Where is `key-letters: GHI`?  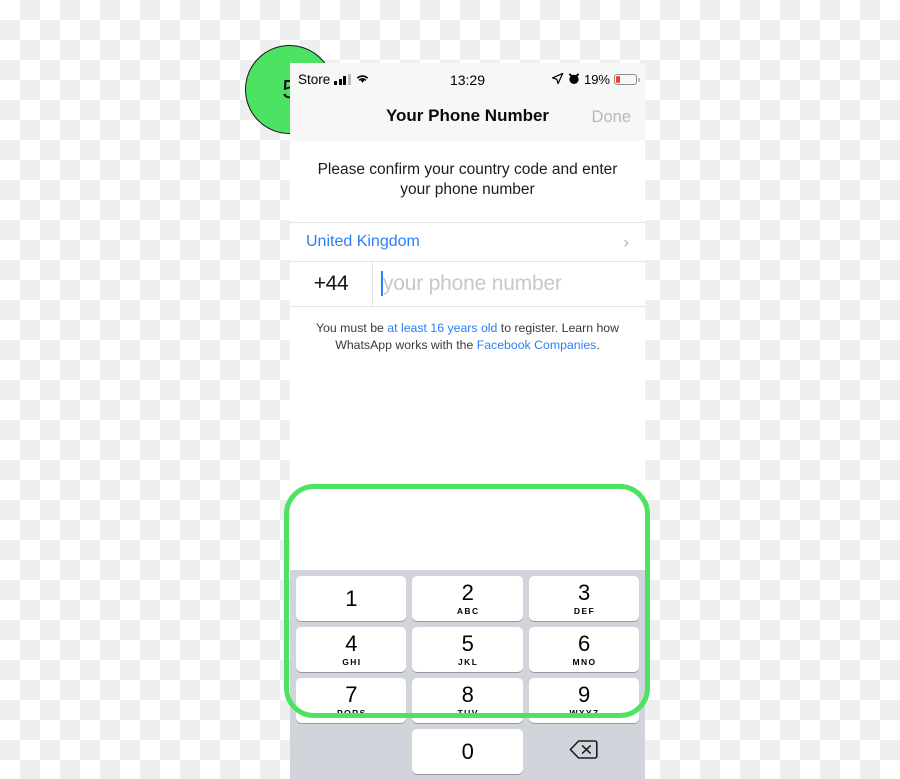 key-letters: GHI is located at coordinates (352, 661).